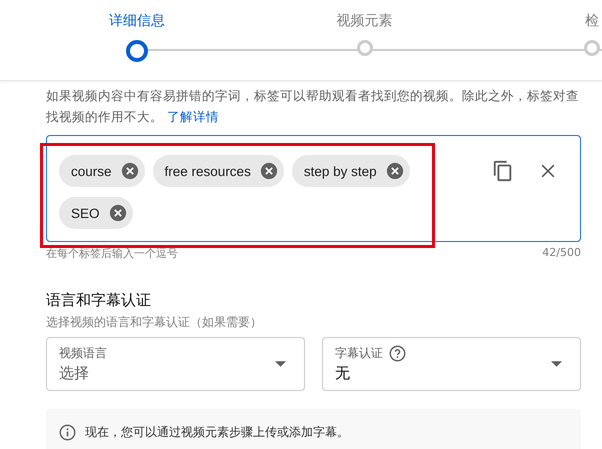  What do you see at coordinates (137, 21) in the screenshot?
I see `step-label: 详细信息` at bounding box center [137, 21].